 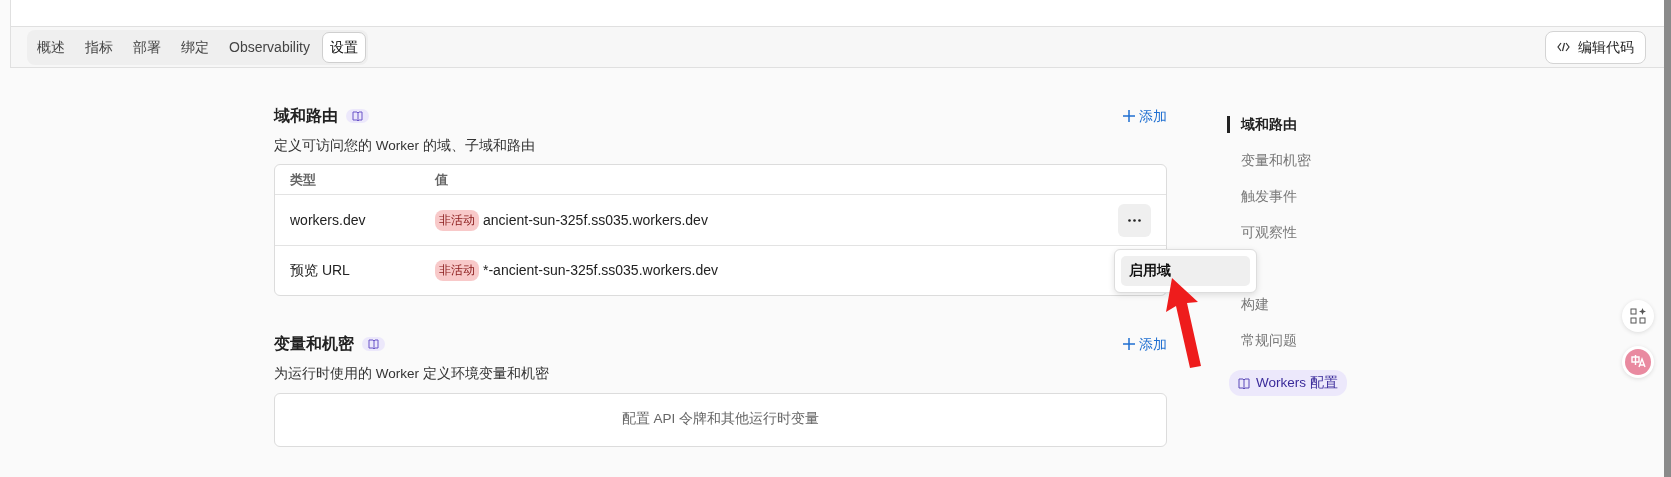 What do you see at coordinates (306, 116) in the screenshot?
I see `section-title: 域和路由` at bounding box center [306, 116].